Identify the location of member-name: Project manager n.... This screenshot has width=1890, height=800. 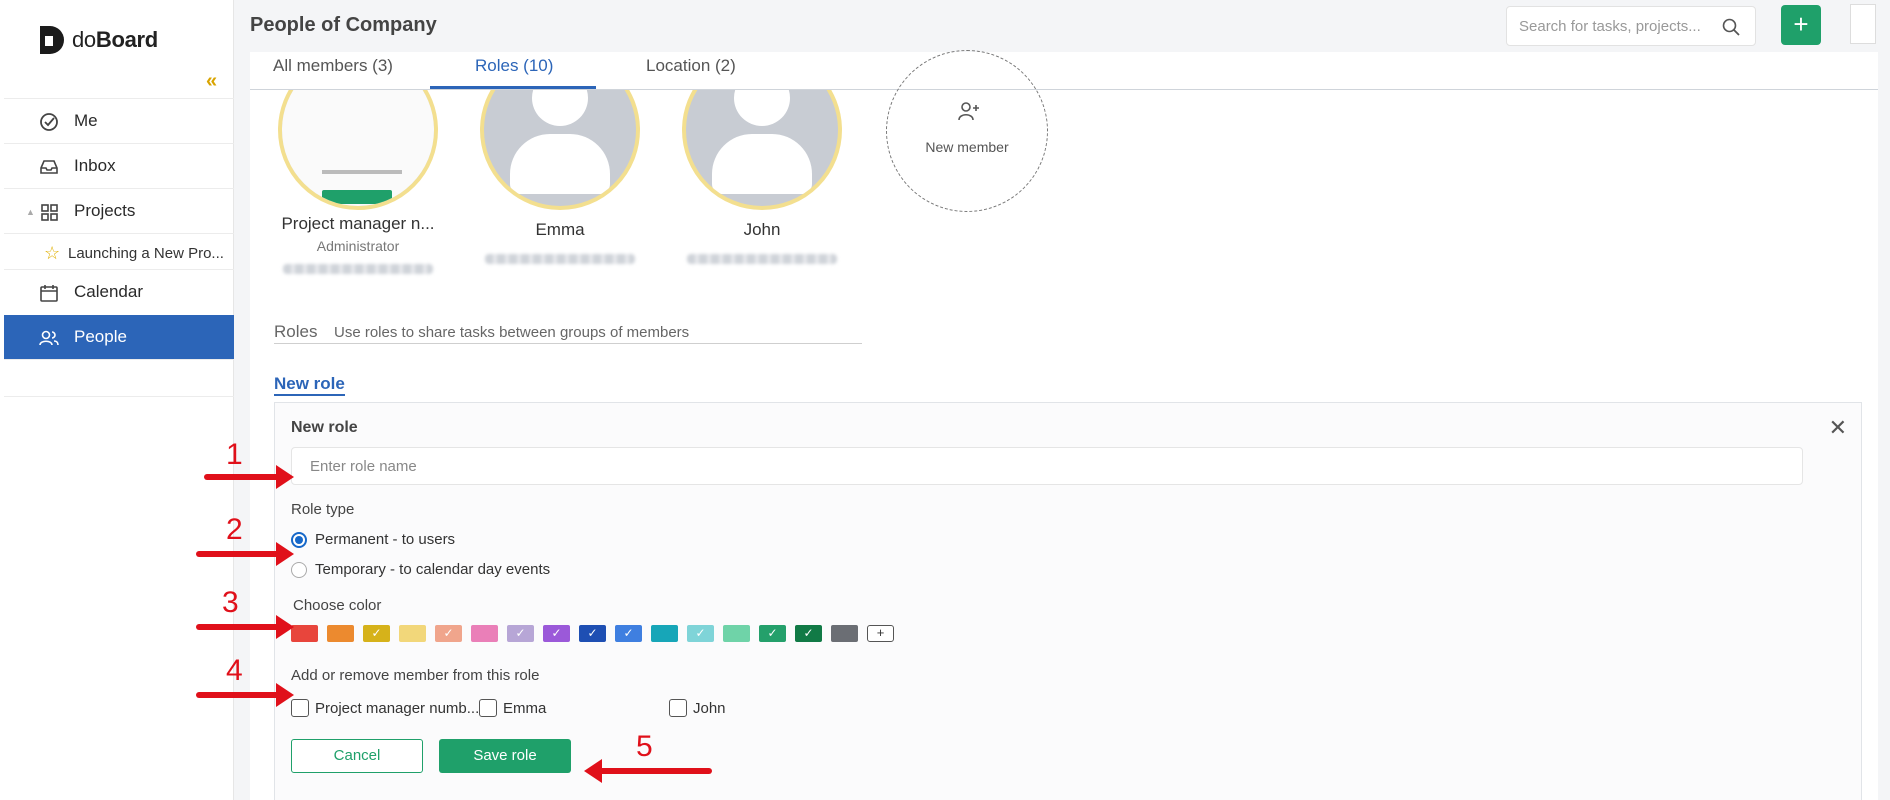
(358, 223).